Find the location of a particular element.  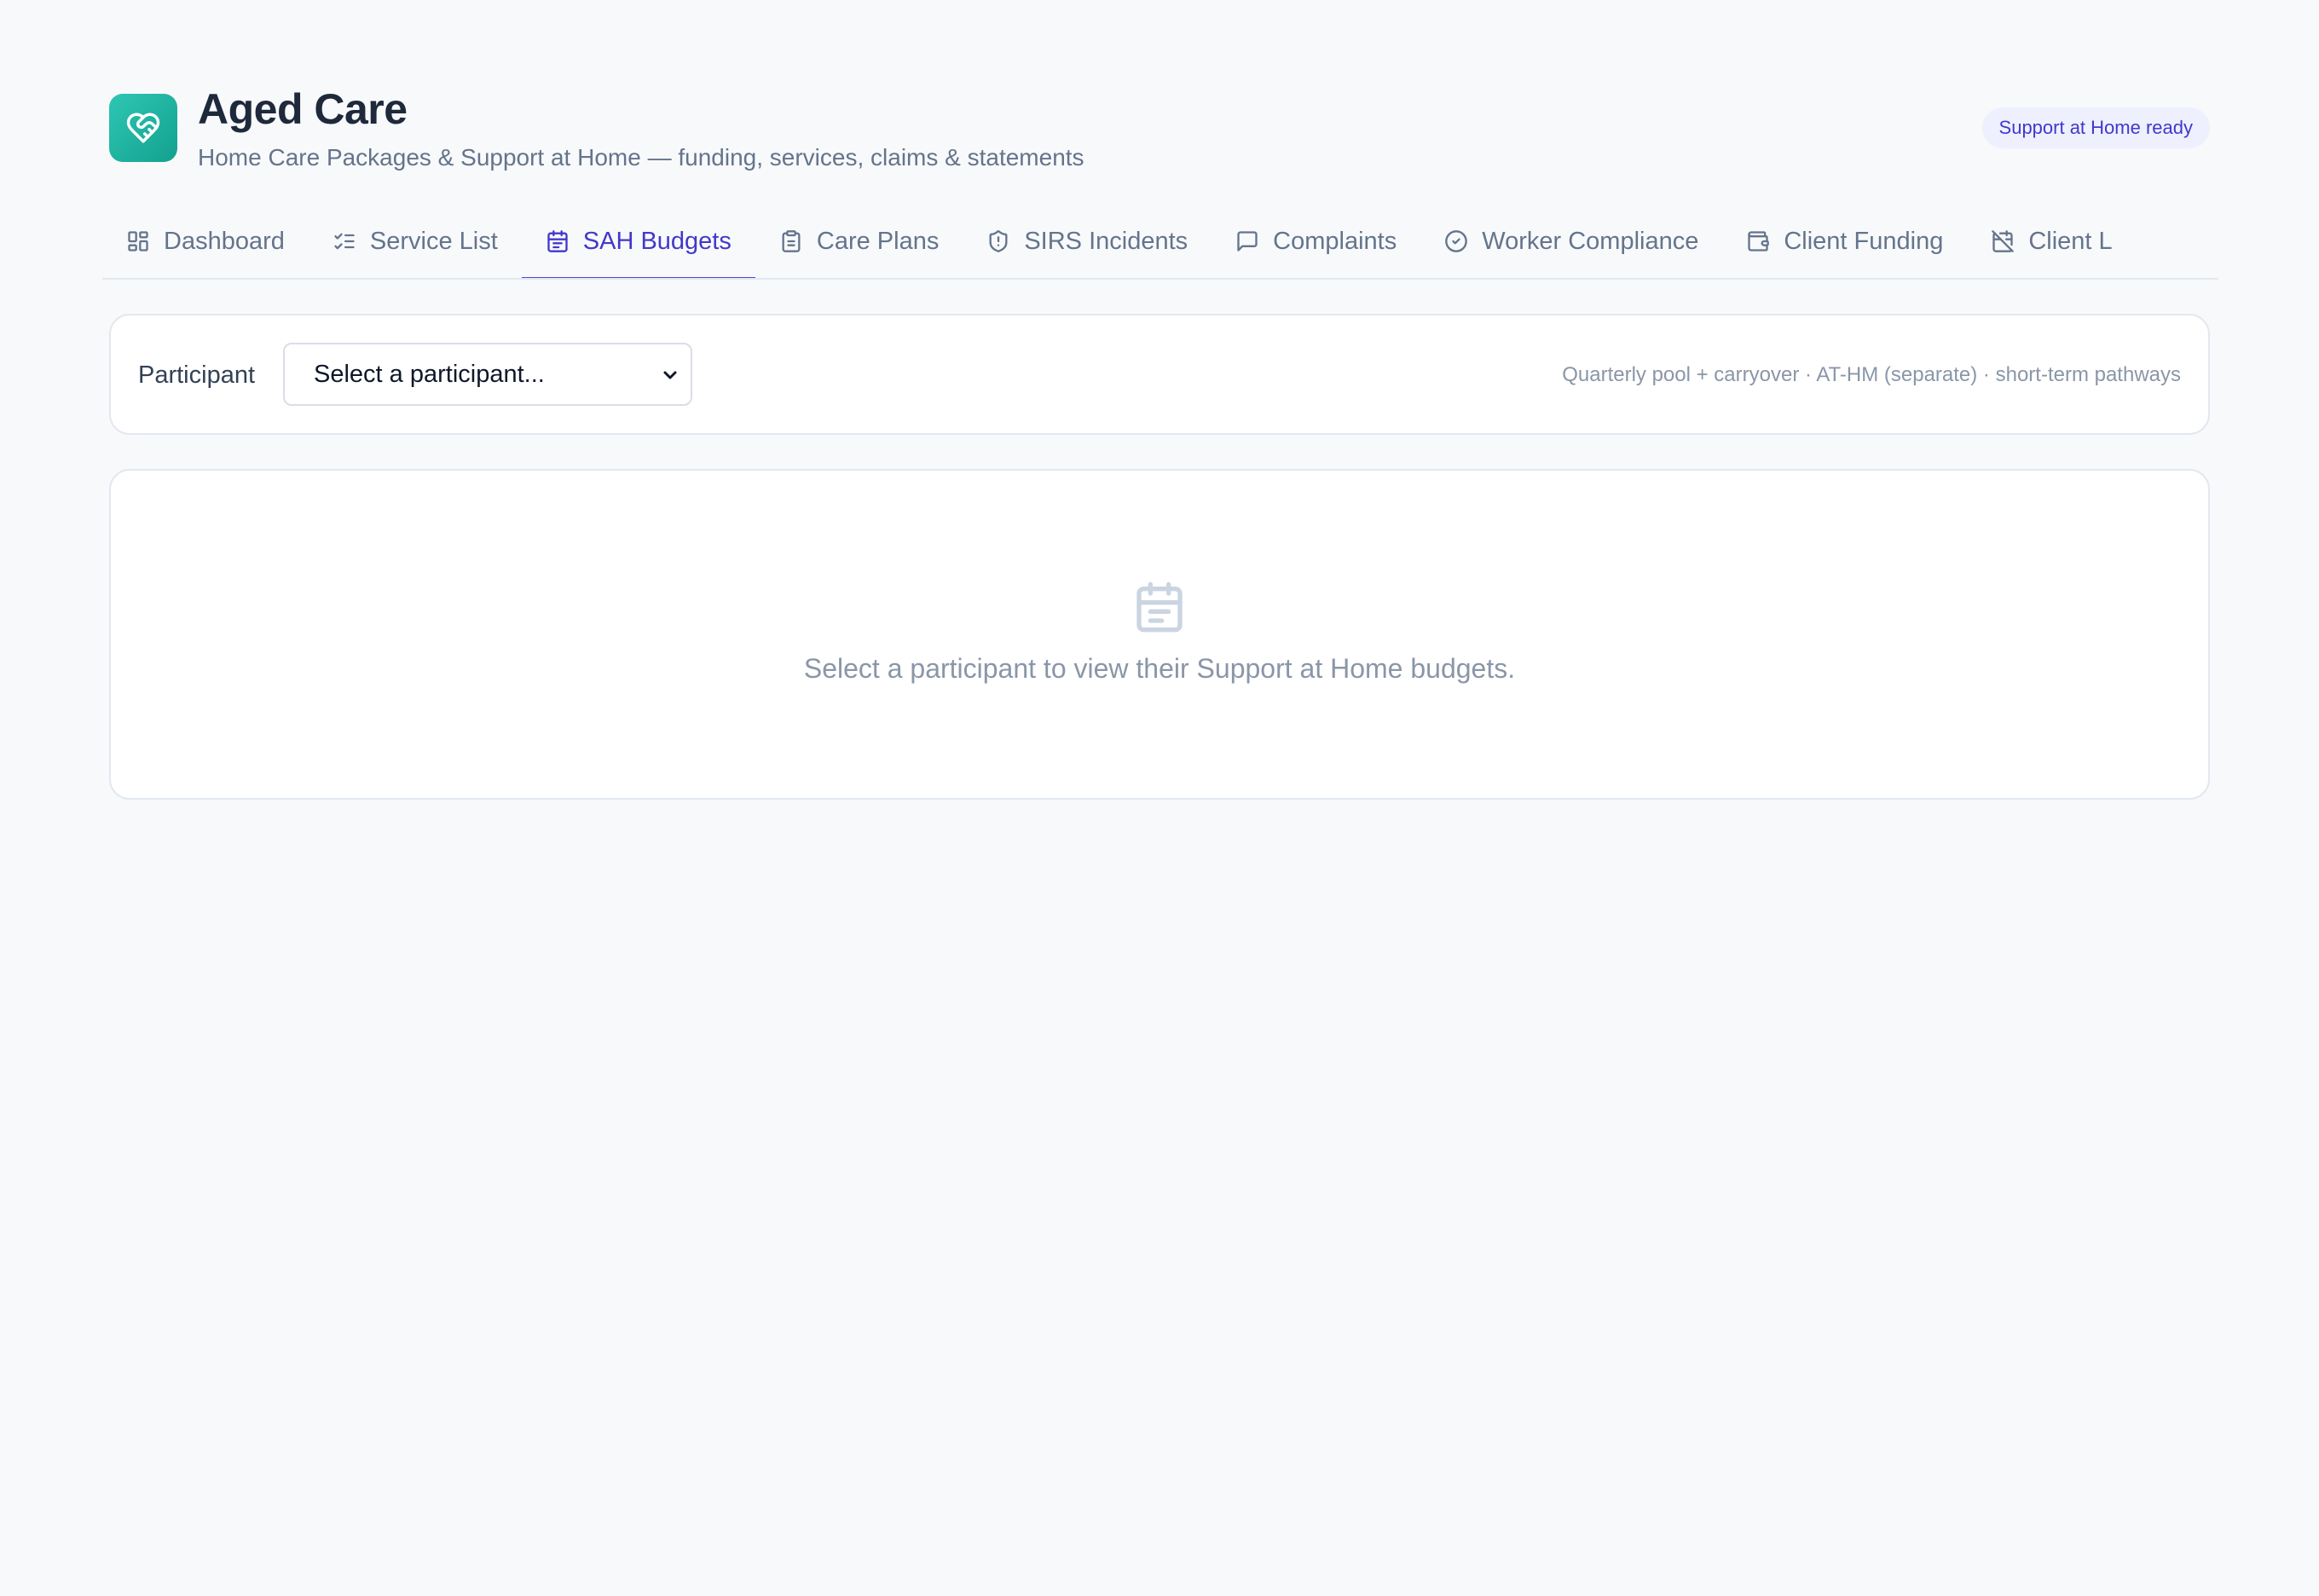

wallet-icon is located at coordinates (1759, 241).